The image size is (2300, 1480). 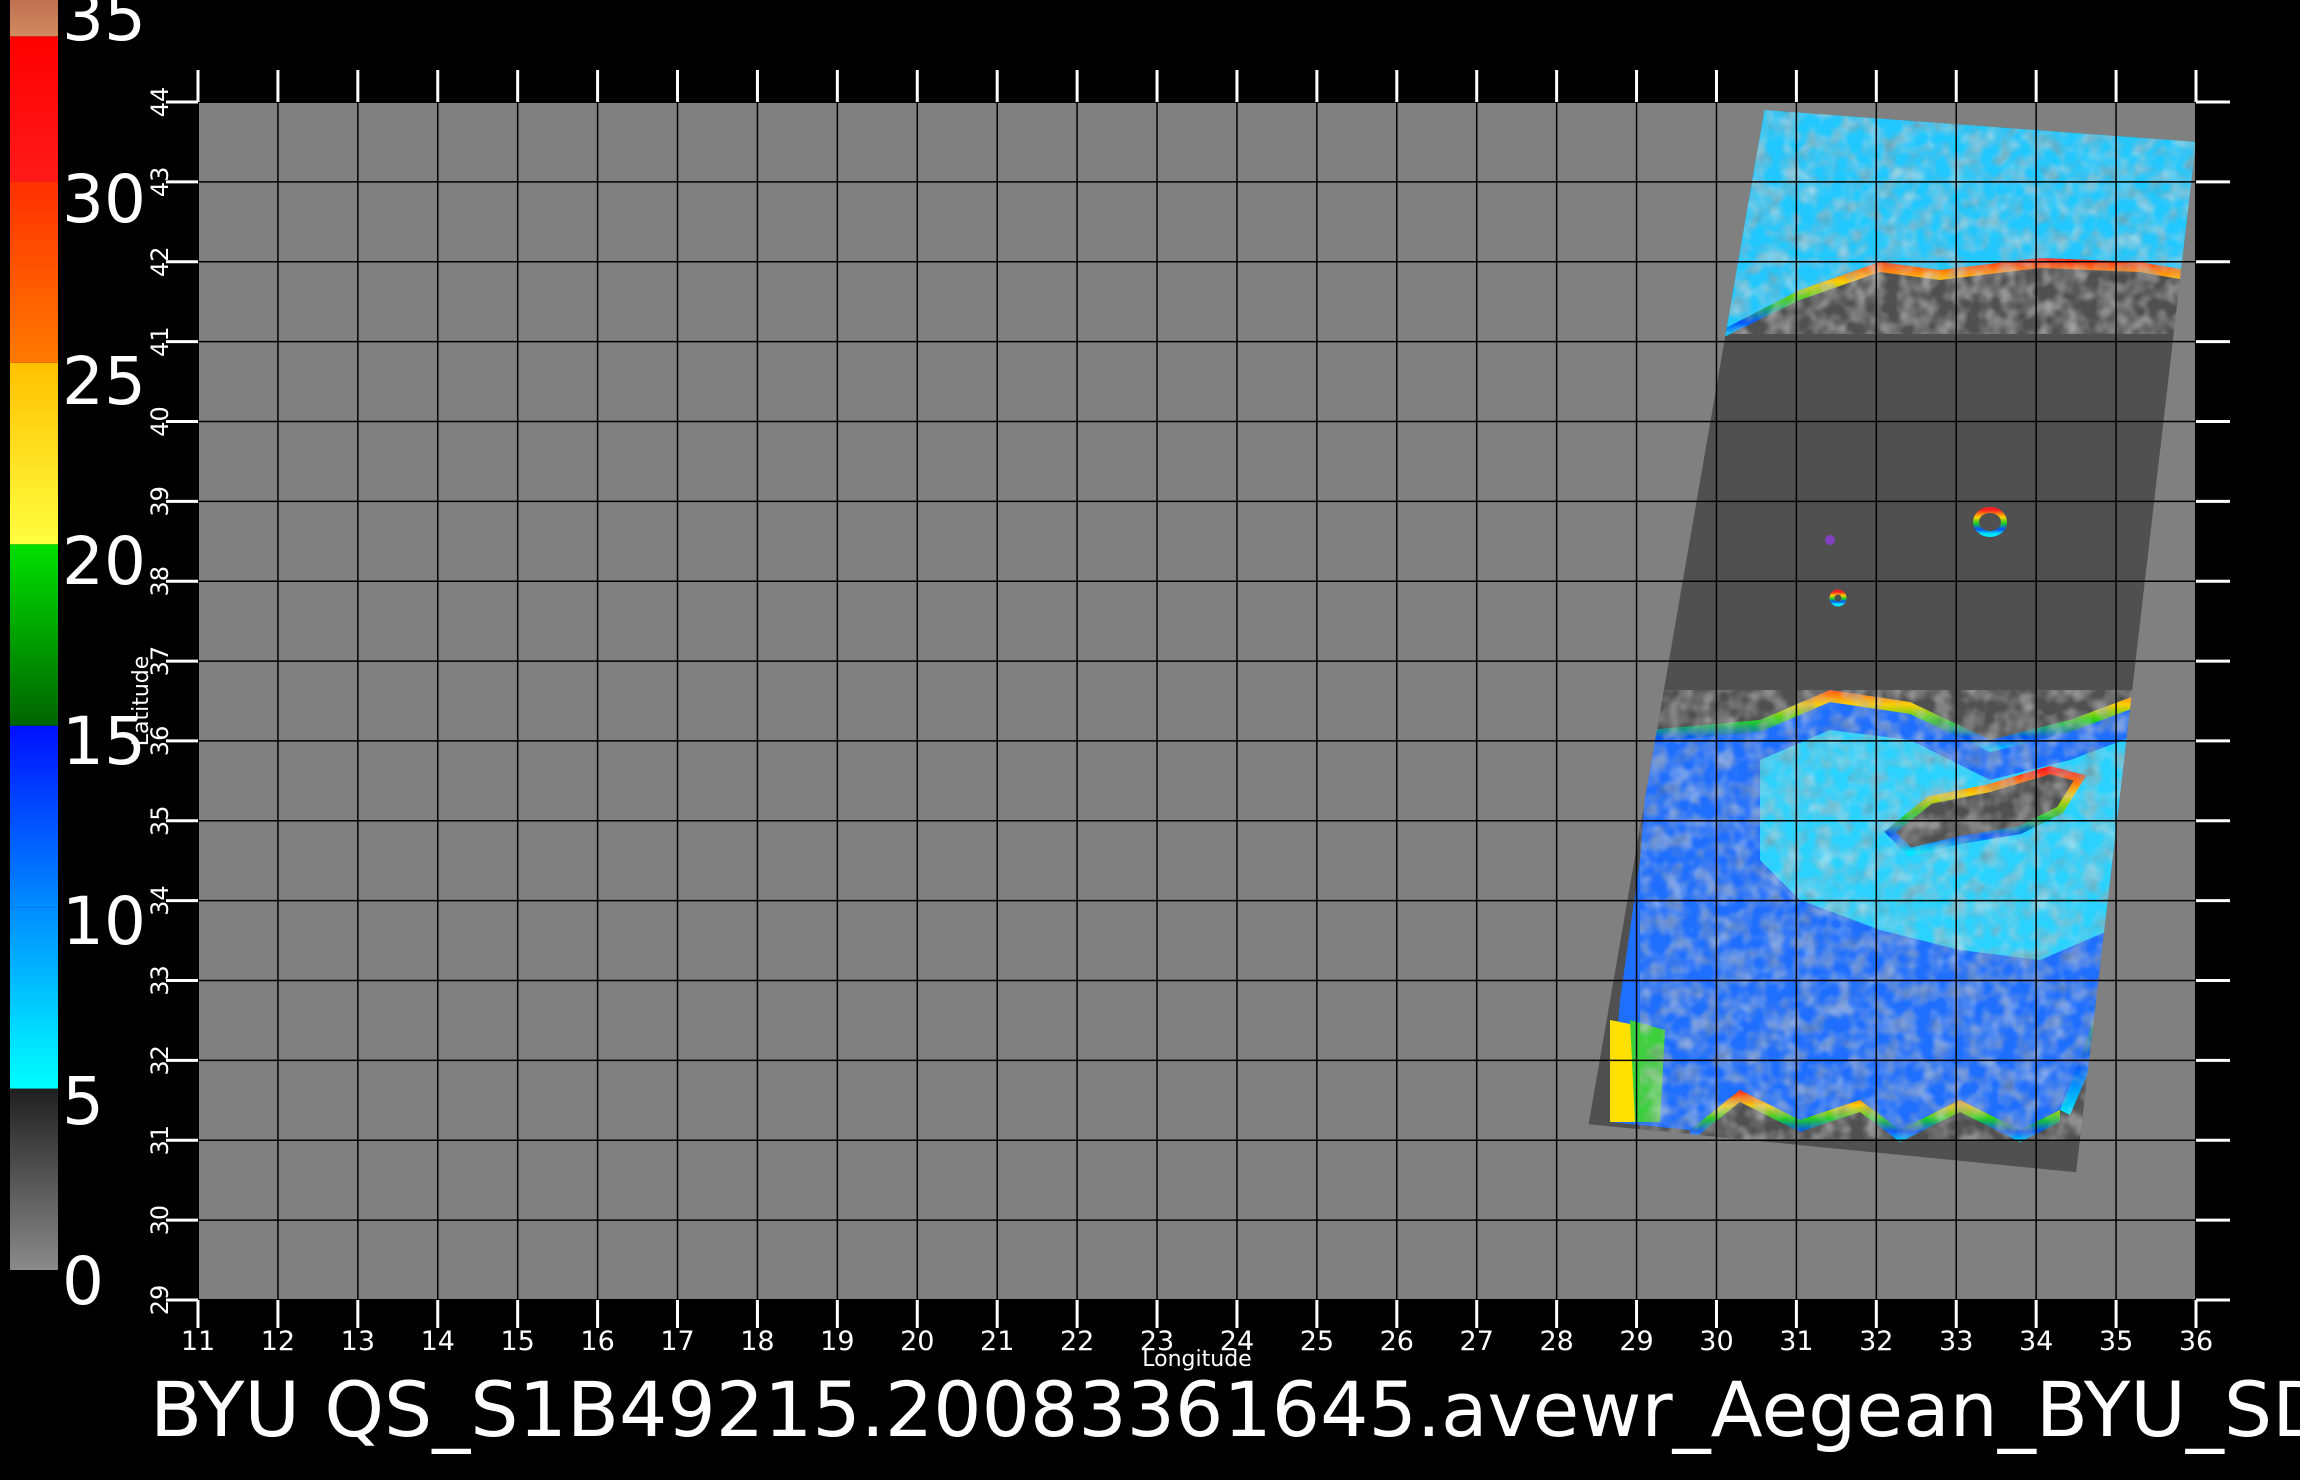 What do you see at coordinates (2036, 1341) in the screenshot?
I see `lon-tick-label: 34` at bounding box center [2036, 1341].